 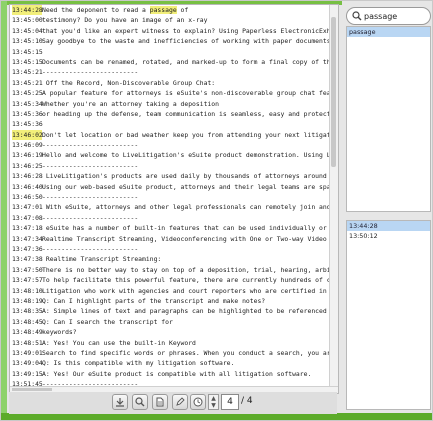 What do you see at coordinates (27, 373) in the screenshot?
I see `line-timestamp: 13:49:15` at bounding box center [27, 373].